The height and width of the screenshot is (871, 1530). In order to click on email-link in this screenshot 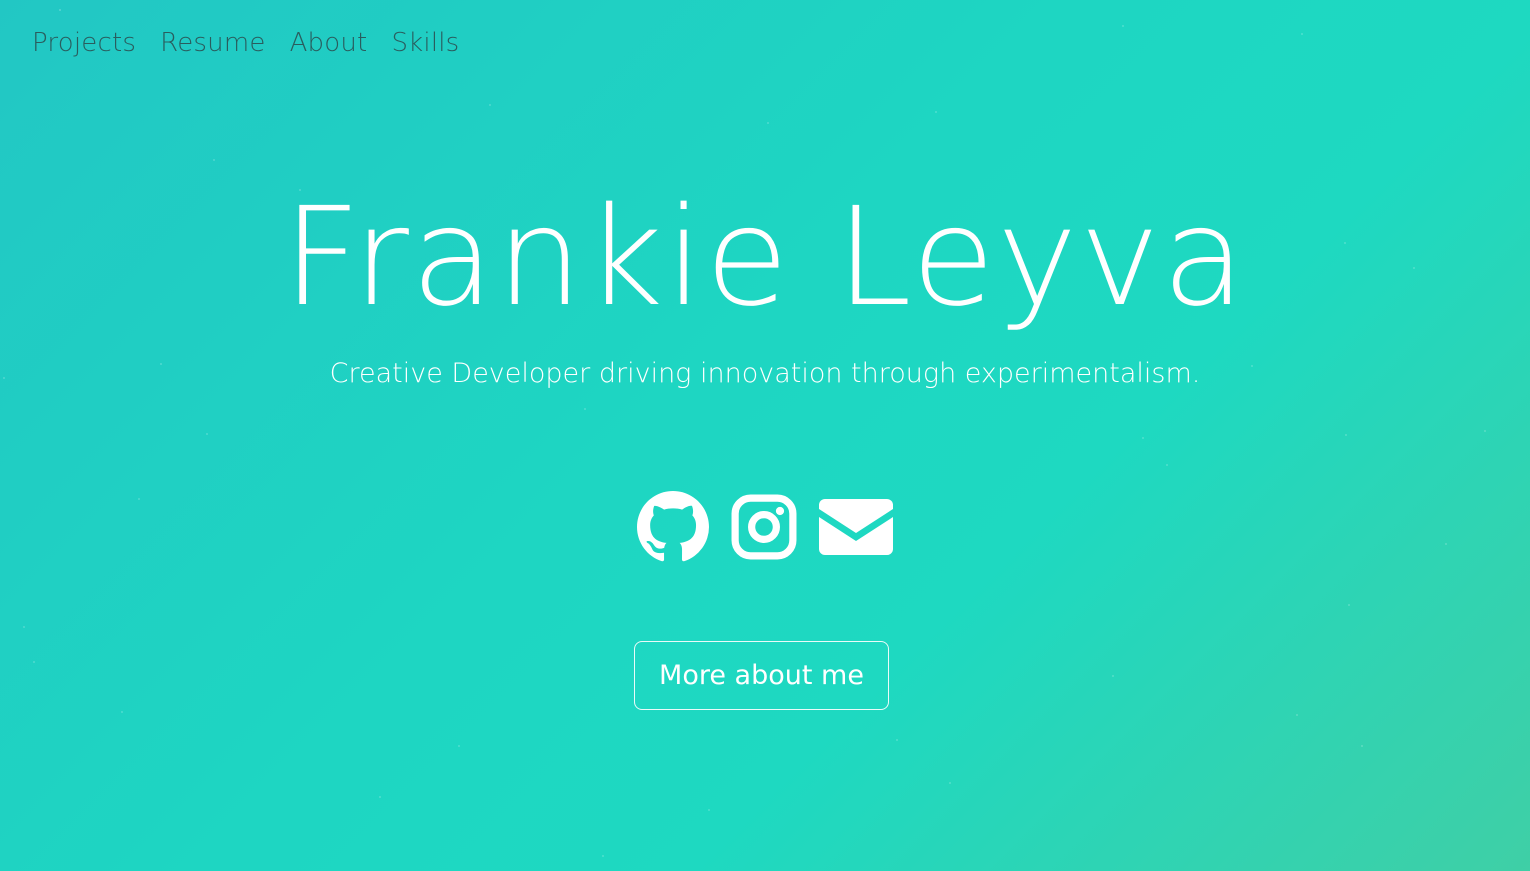, I will do `click(856, 527)`.